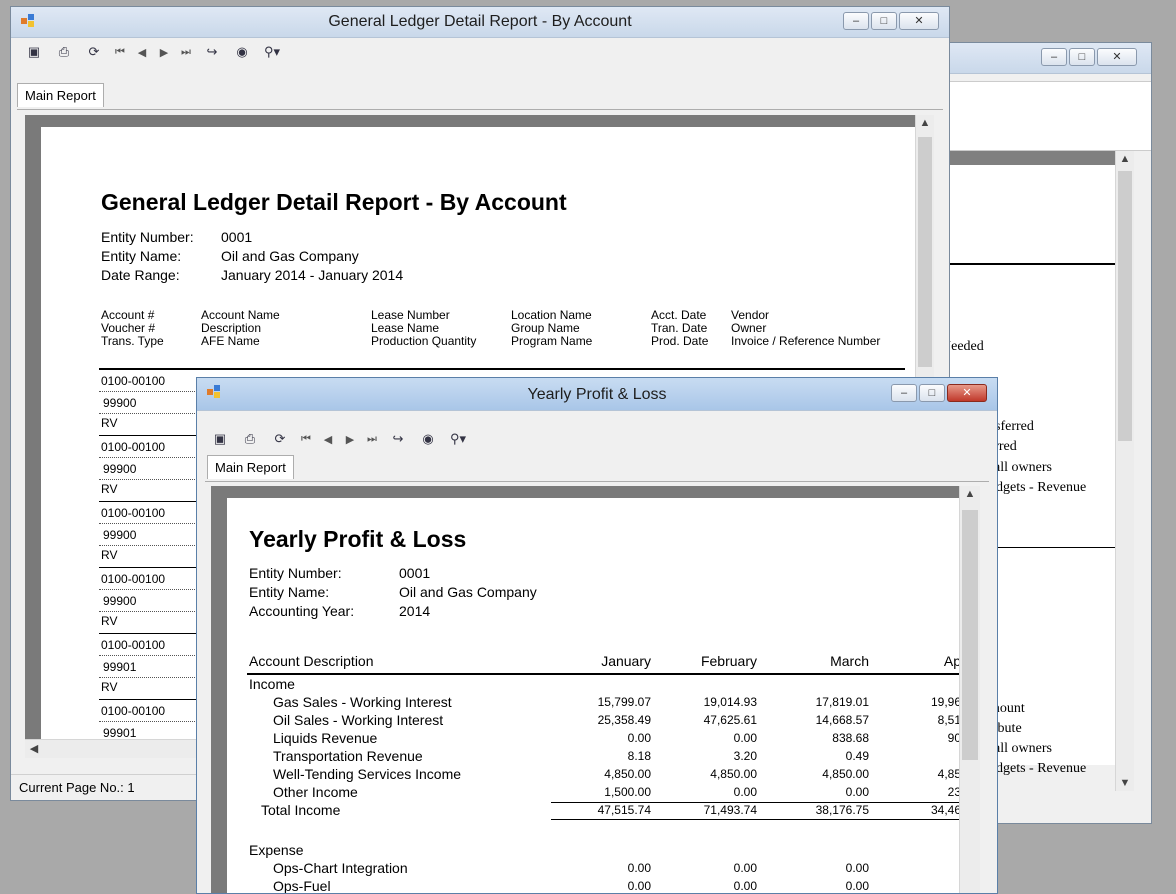 The height and width of the screenshot is (894, 1176). Describe the element at coordinates (806, 328) in the screenshot. I see `column-header: Vendor Owner Invoice / Reference Number` at that location.